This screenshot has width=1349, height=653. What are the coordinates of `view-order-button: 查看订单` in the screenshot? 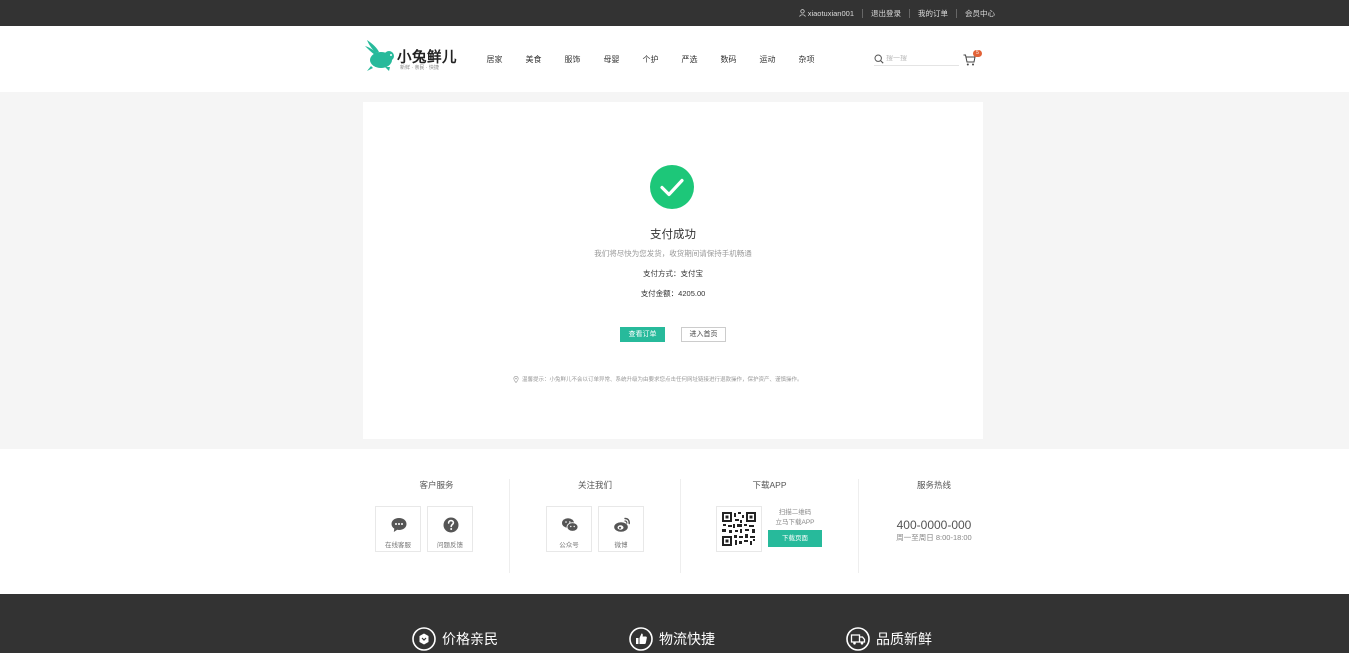 It's located at (642, 334).